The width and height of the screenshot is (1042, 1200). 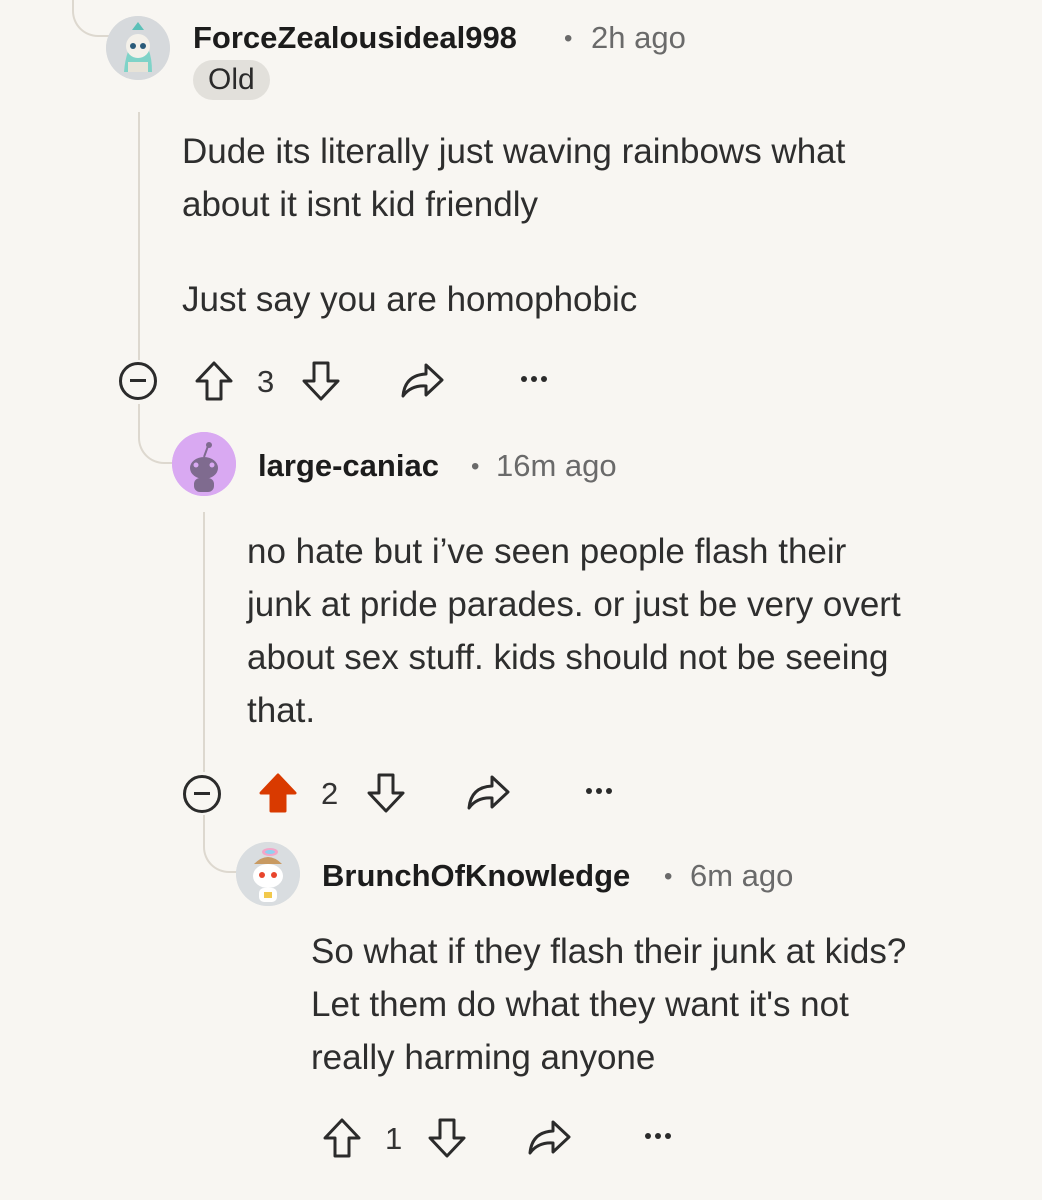 I want to click on comment-text-line: Just say you are homophobic, so click(x=410, y=299).